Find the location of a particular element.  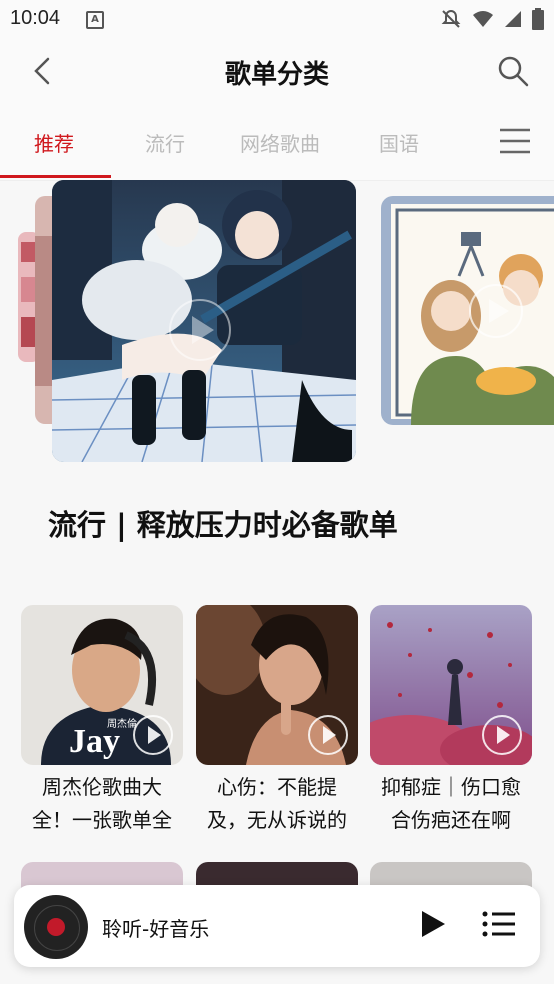

tab-internet-songs: 网络歌曲 is located at coordinates (280, 142).